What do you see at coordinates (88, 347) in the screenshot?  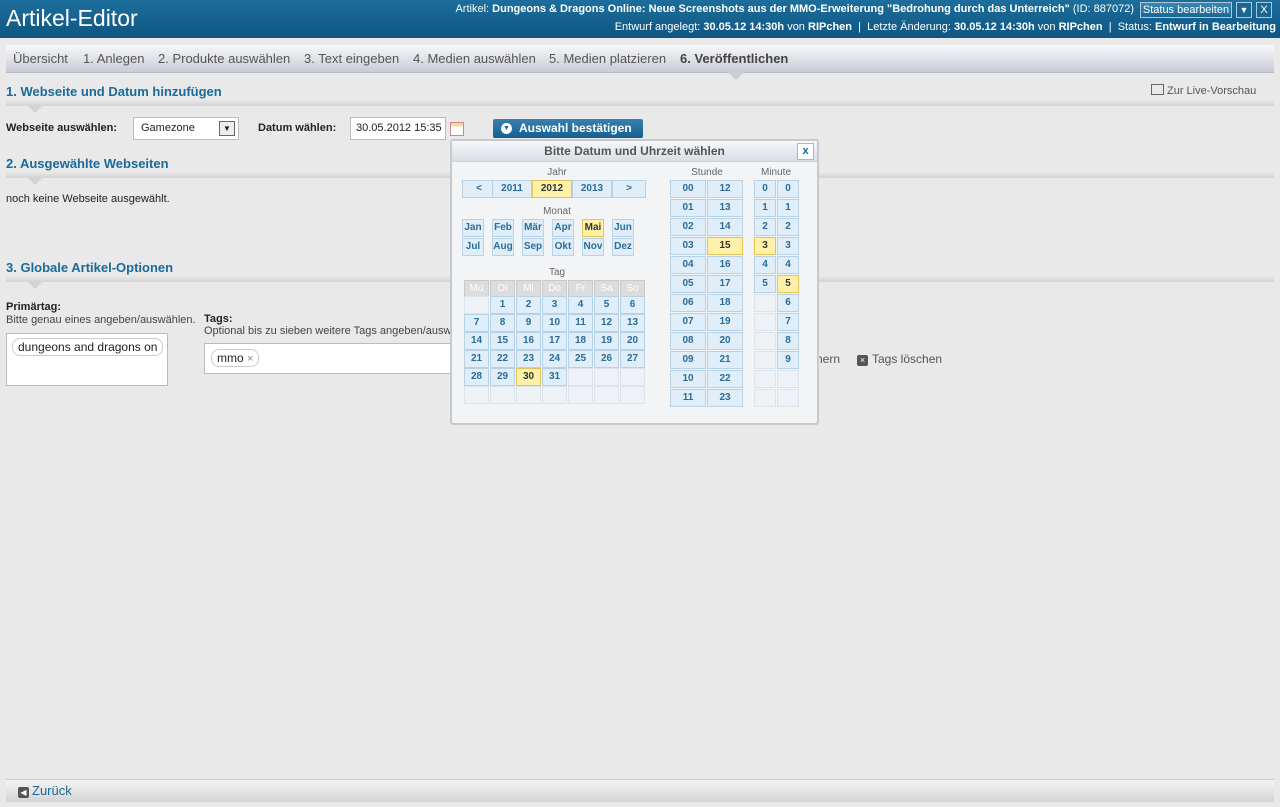 I see `primary-tag-chip: dungeons and dragons on` at bounding box center [88, 347].